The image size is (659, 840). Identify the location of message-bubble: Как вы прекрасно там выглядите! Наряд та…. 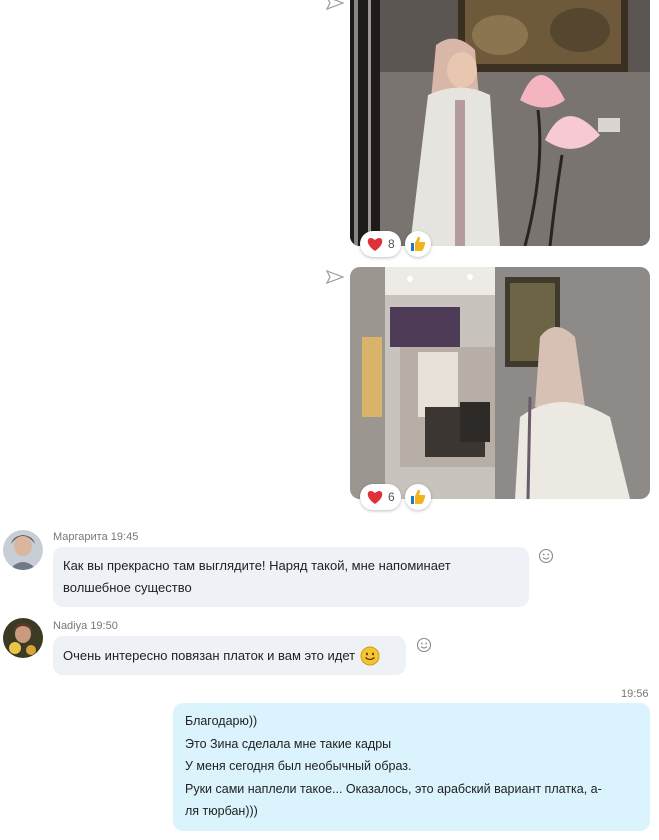
(291, 577).